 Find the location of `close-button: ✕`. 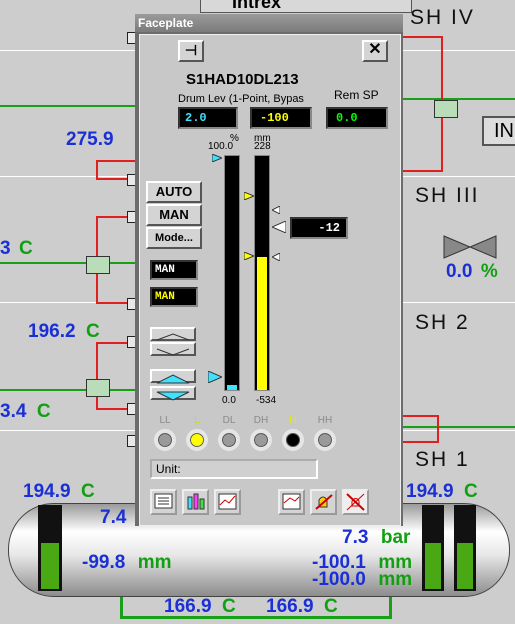

close-button: ✕ is located at coordinates (375, 51).